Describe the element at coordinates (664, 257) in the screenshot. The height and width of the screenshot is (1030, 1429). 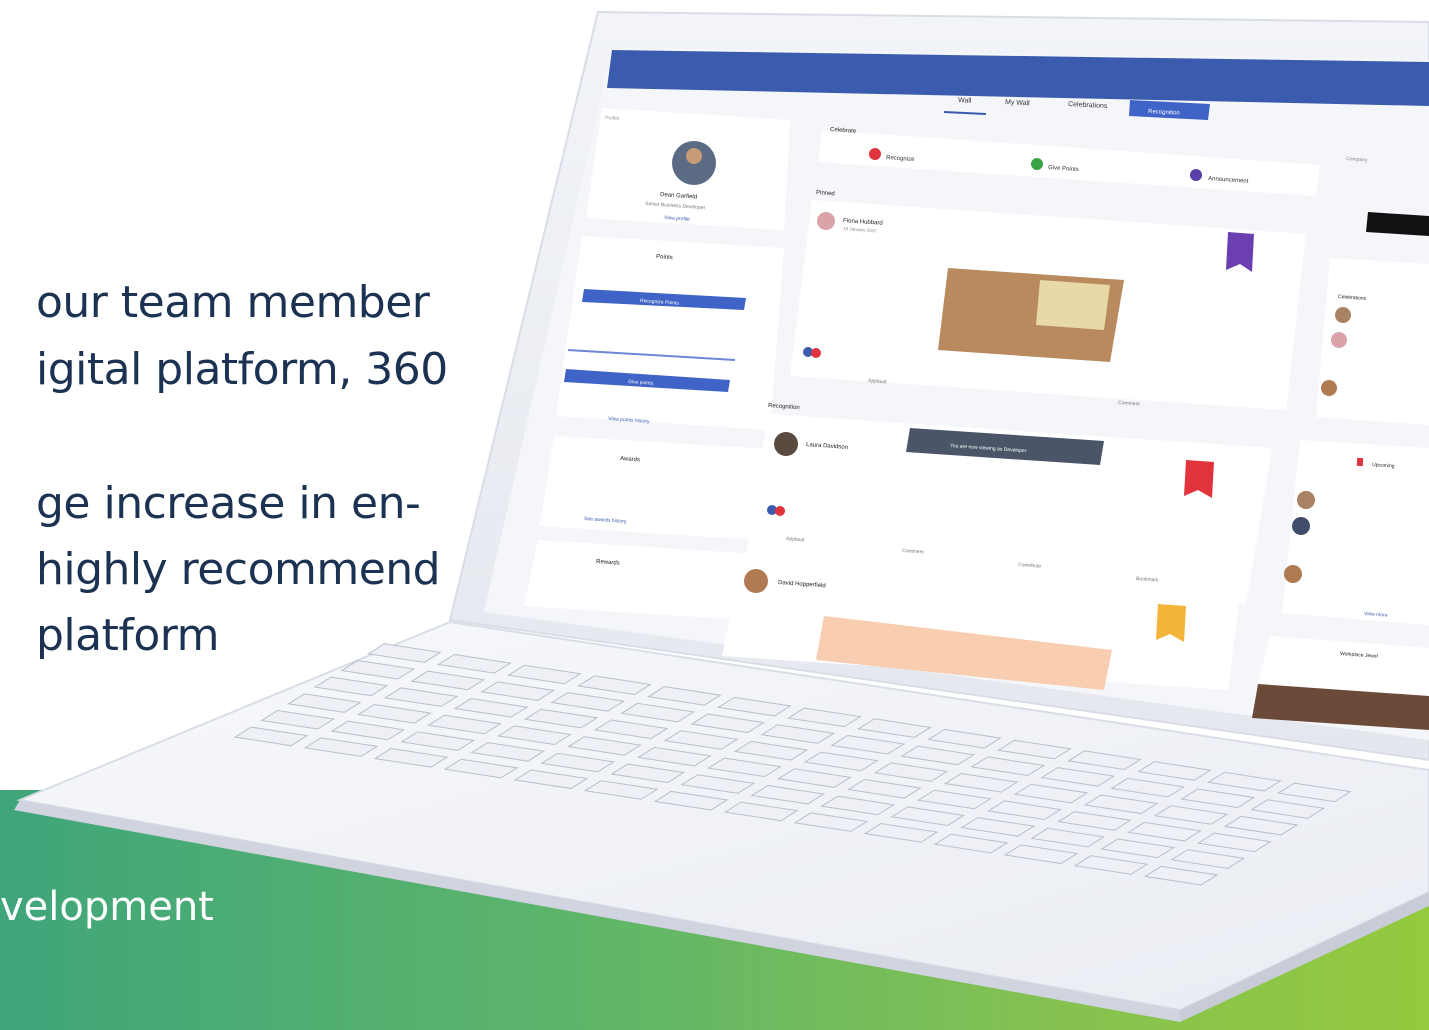
I see `points-title: Points` at that location.